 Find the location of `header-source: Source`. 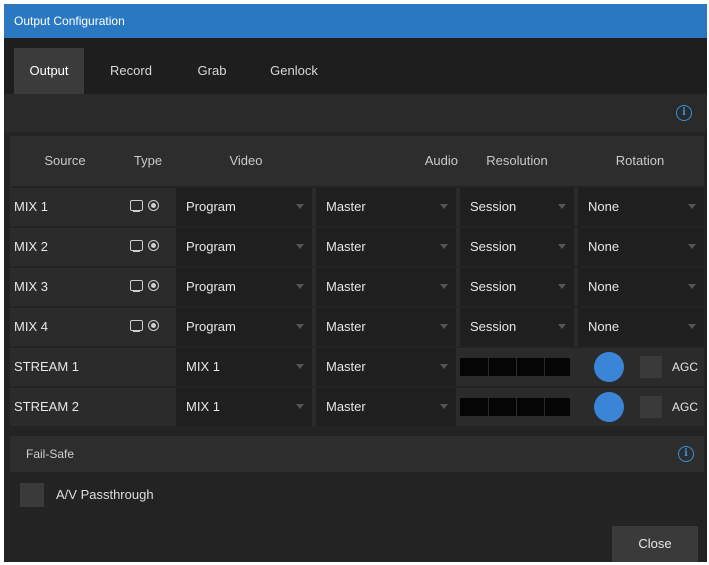

header-source: Source is located at coordinates (65, 160).